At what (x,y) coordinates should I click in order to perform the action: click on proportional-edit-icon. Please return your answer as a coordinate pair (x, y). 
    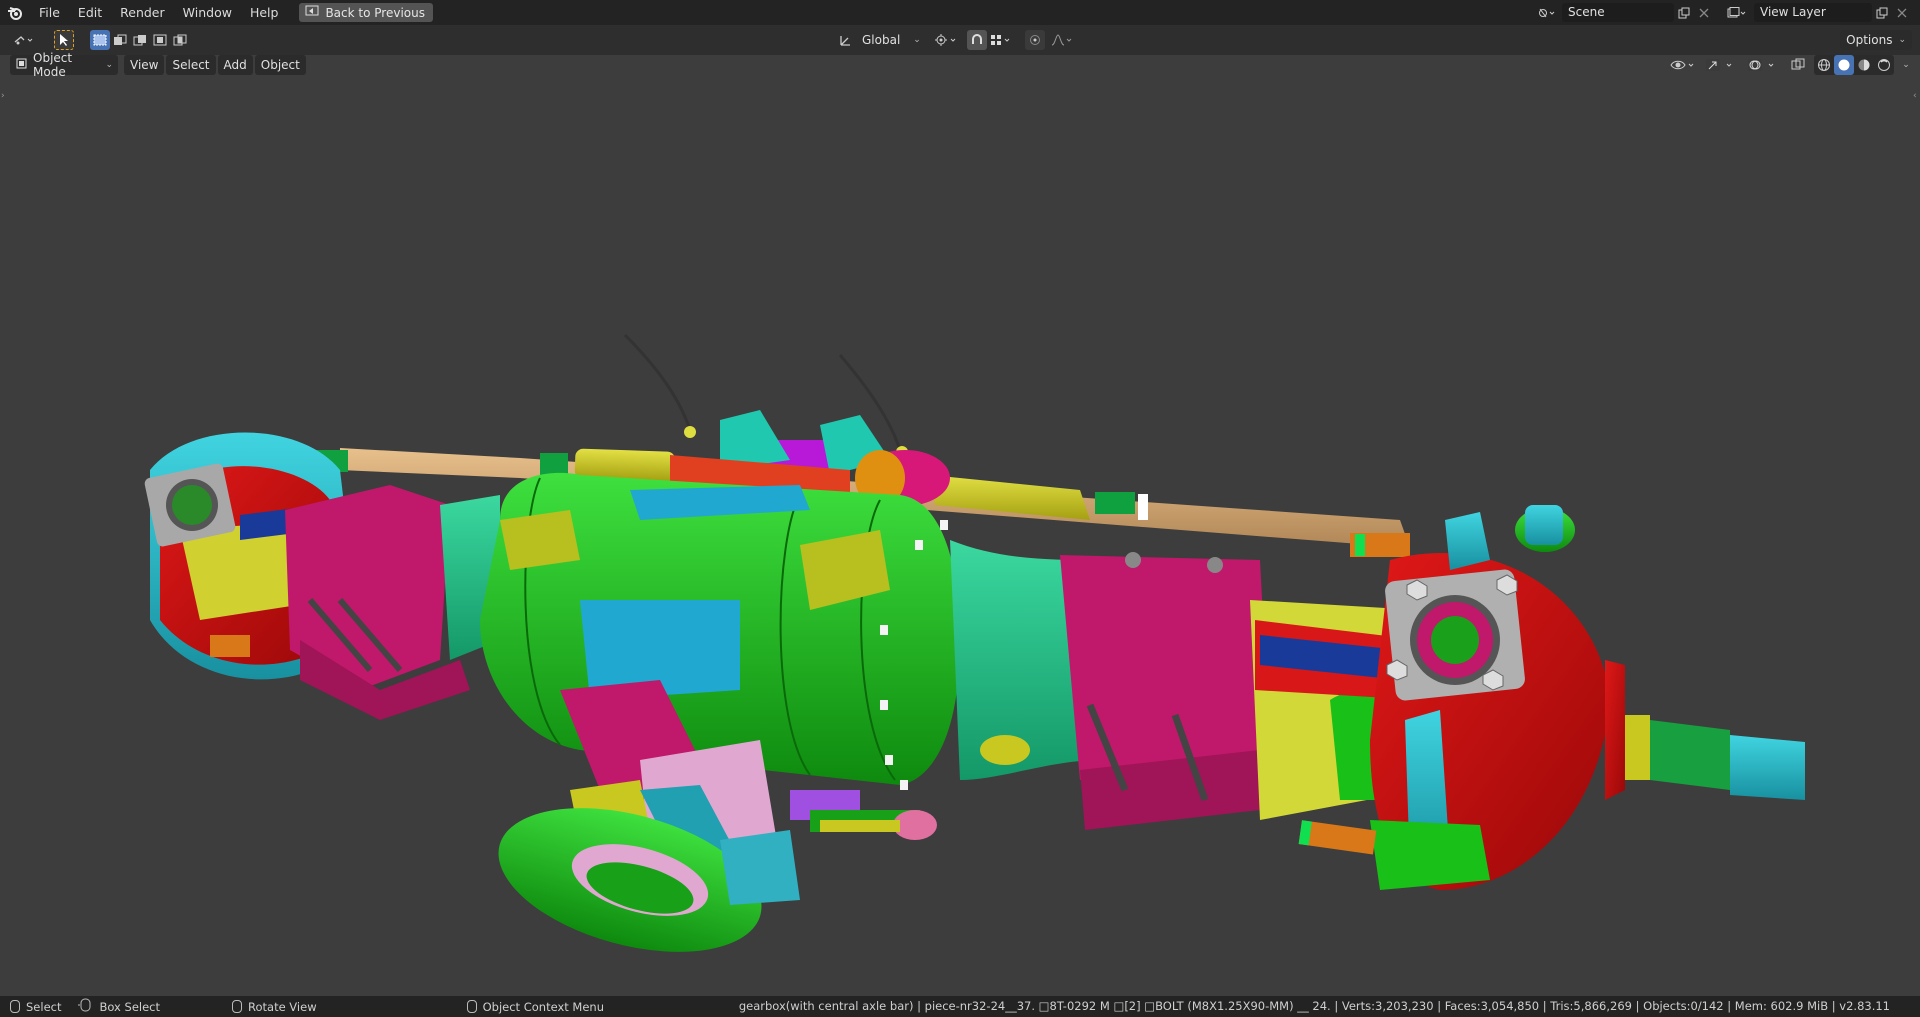
    Looking at the image, I should click on (1034, 40).